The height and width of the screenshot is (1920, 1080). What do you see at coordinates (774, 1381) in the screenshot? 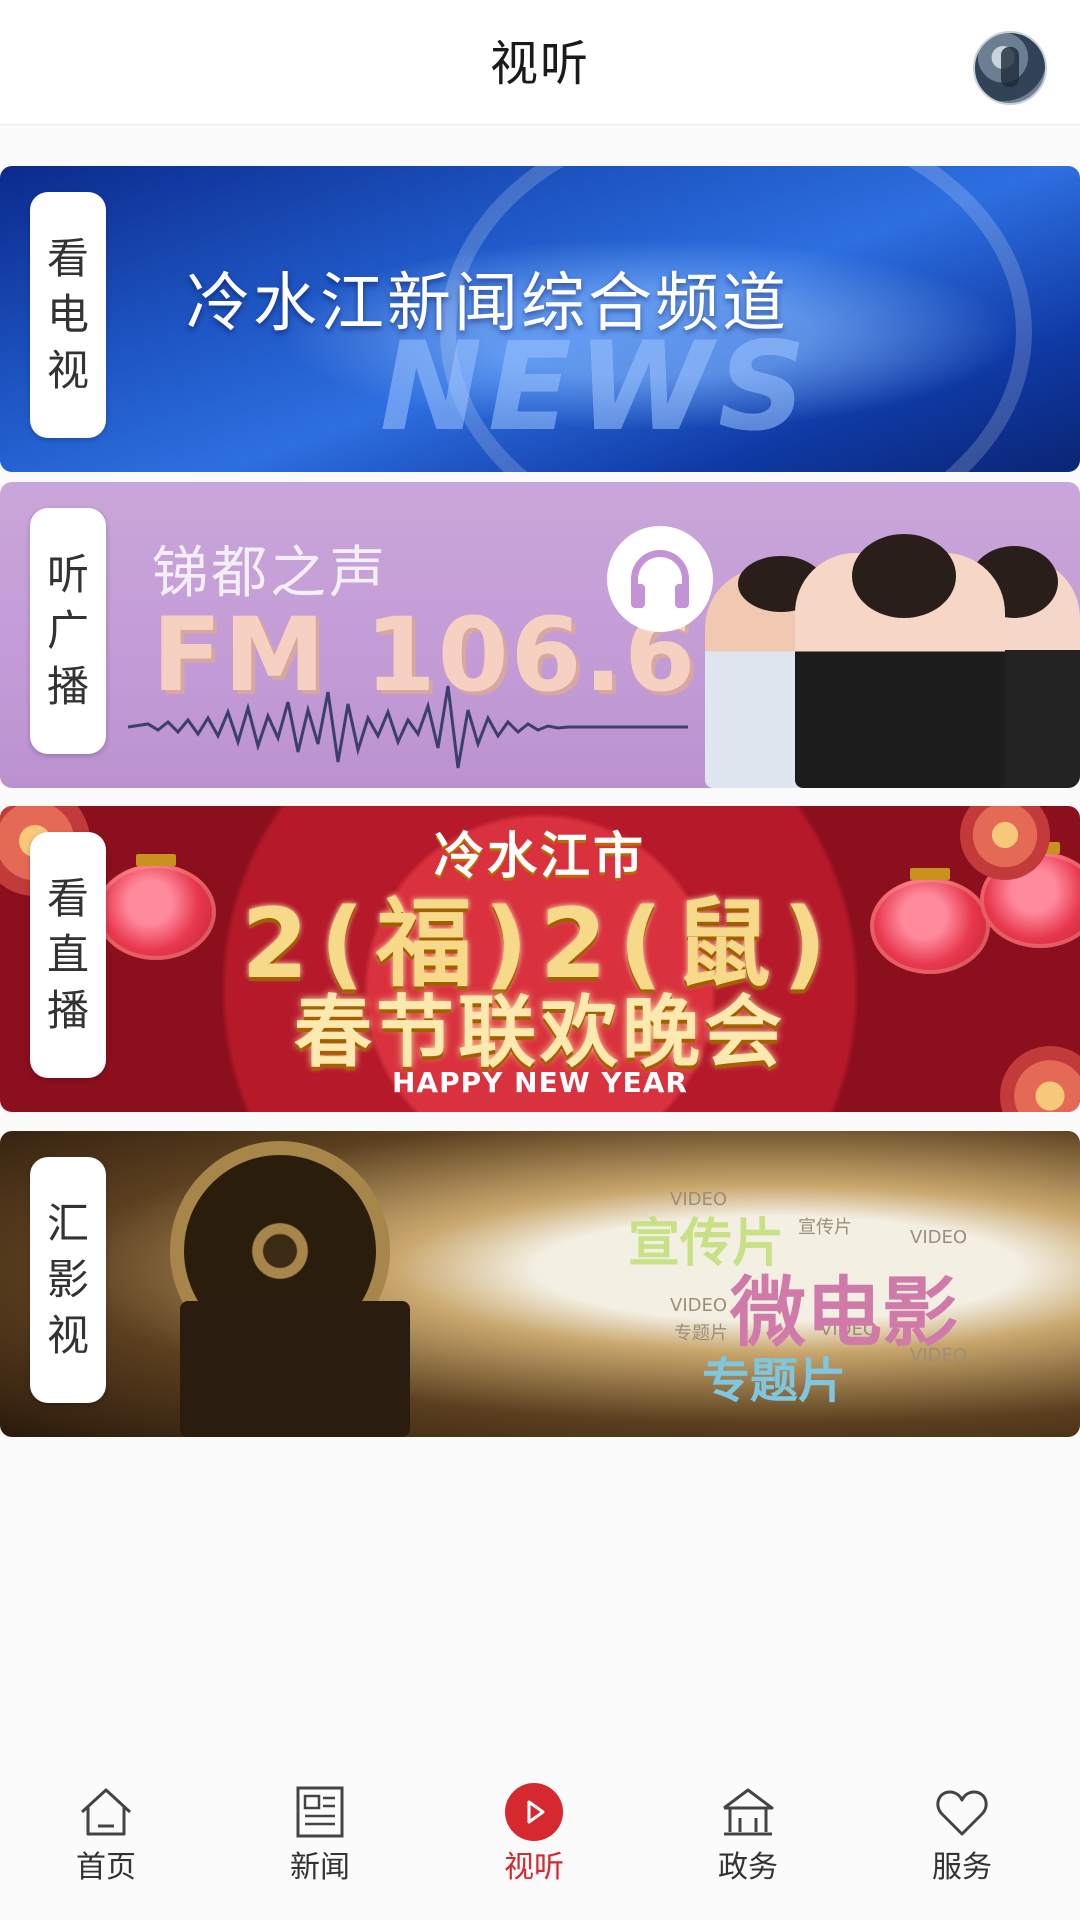
I see `video-word-feature: 专题片` at bounding box center [774, 1381].